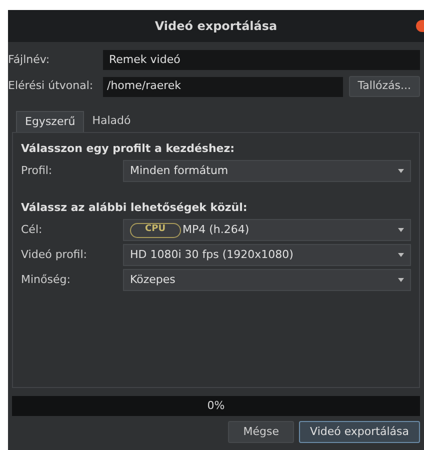 The image size is (424, 450). What do you see at coordinates (261, 60) in the screenshot?
I see `input-field: Remek videó` at bounding box center [261, 60].